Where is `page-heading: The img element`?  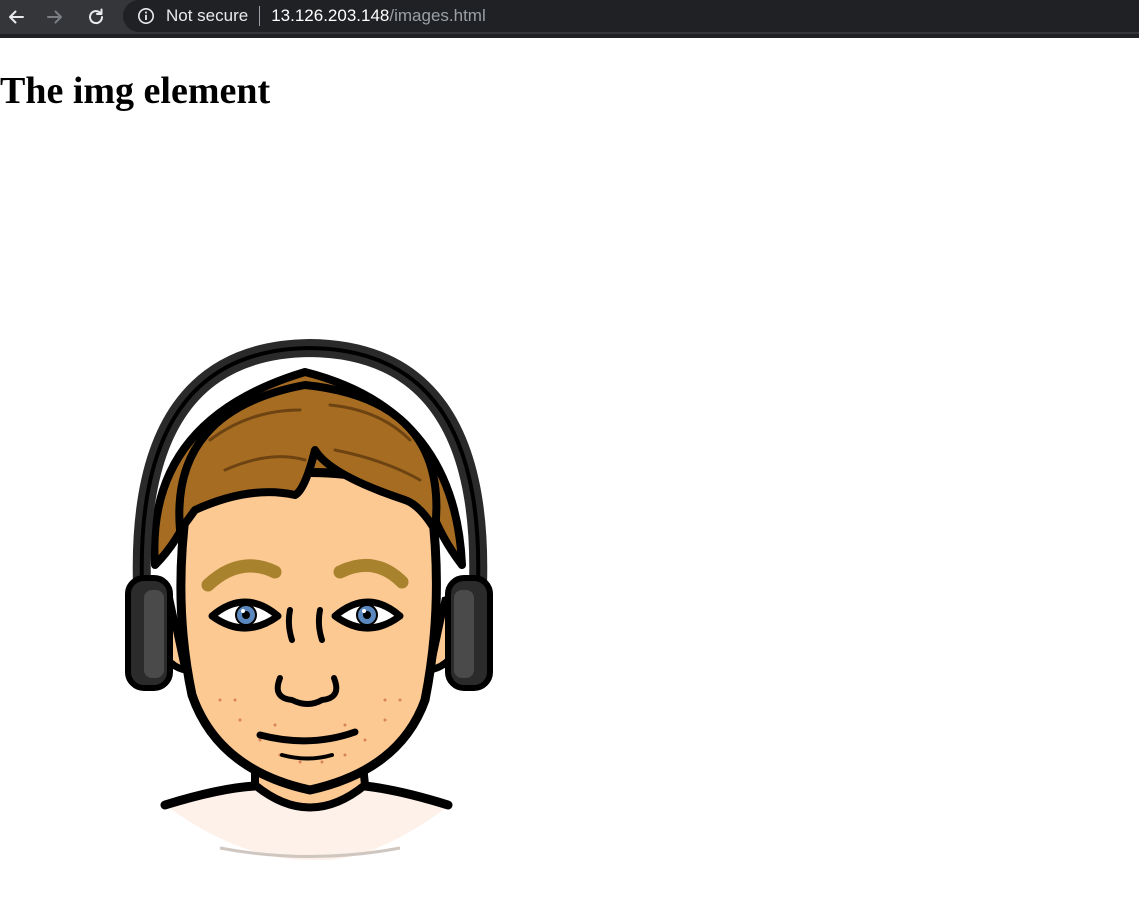
page-heading: The img element is located at coordinates (135, 91).